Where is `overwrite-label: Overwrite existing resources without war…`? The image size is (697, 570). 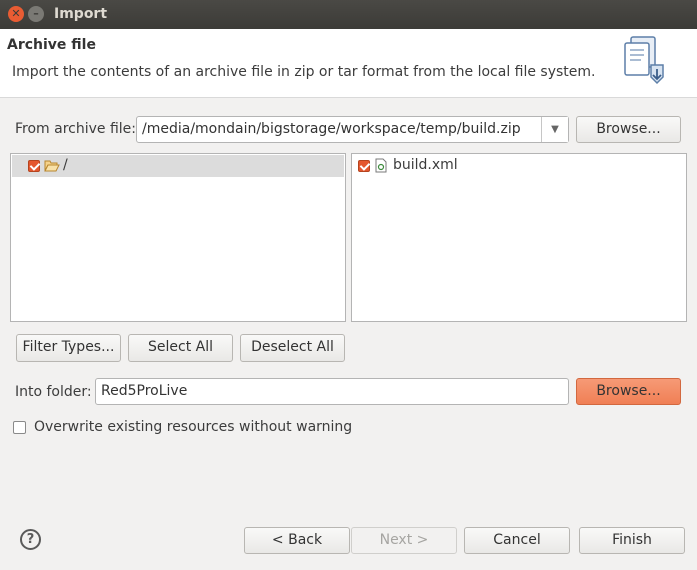
overwrite-label: Overwrite existing resources without war… is located at coordinates (193, 427).